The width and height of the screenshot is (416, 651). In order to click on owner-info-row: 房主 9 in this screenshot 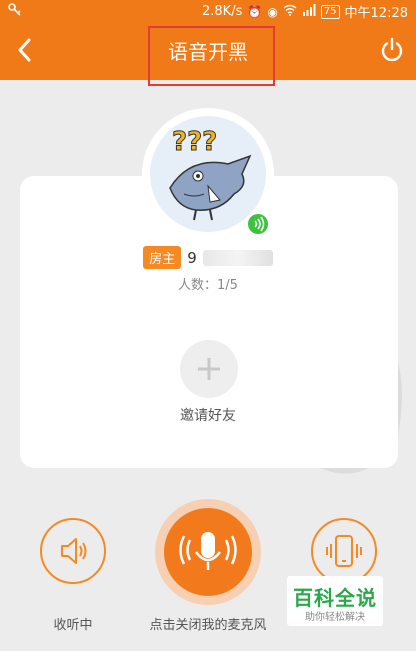, I will do `click(208, 257)`.